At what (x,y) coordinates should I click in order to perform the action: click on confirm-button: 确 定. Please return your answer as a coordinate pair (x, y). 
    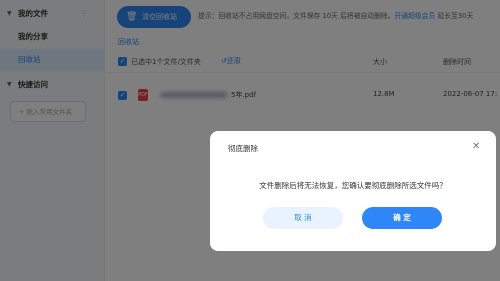
    Looking at the image, I should click on (402, 218).